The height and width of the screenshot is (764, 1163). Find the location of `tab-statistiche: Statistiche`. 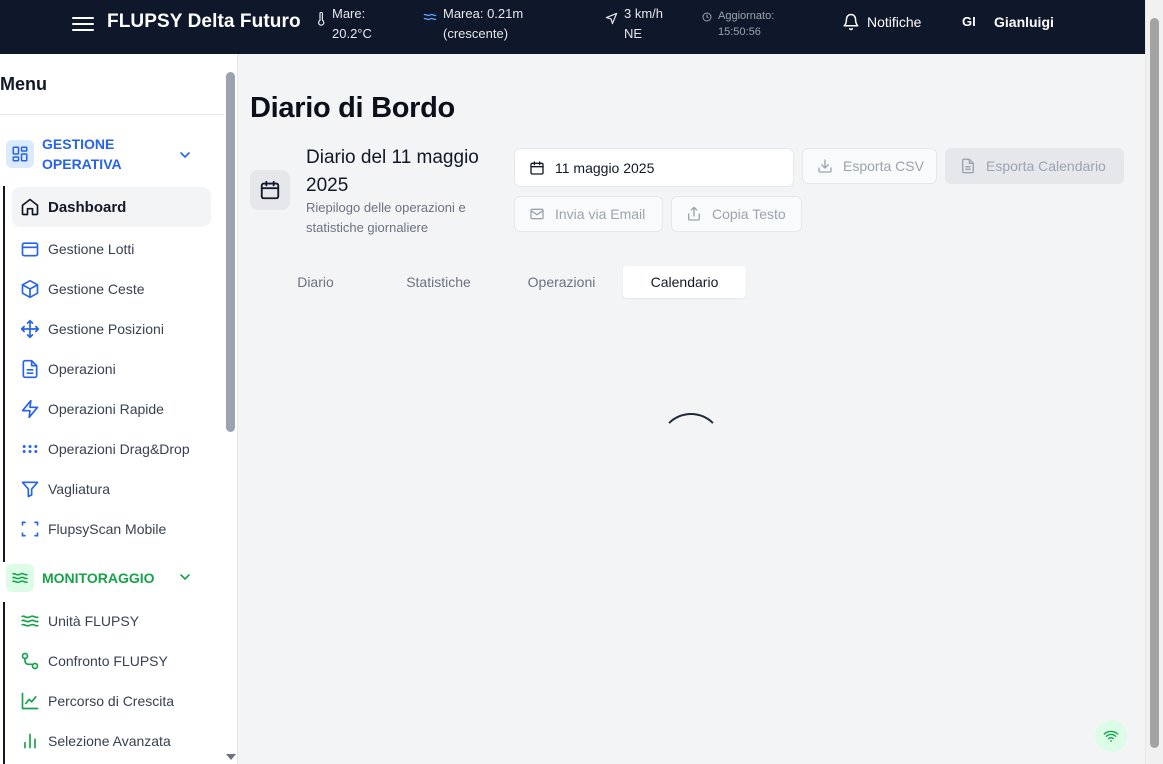

tab-statistiche: Statistiche is located at coordinates (438, 282).